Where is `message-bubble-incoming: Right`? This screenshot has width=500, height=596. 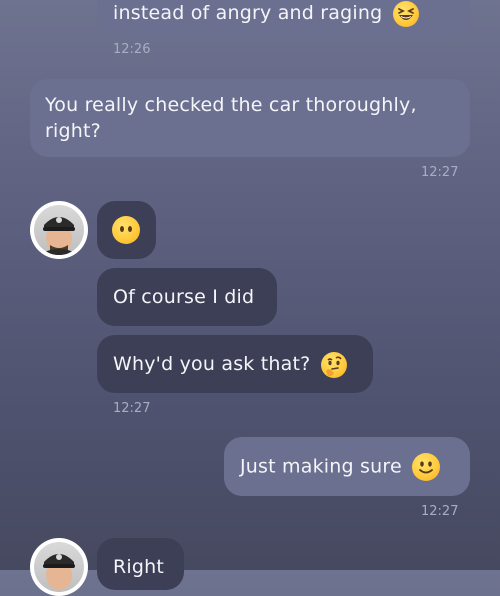
message-bubble-incoming: Right is located at coordinates (140, 564).